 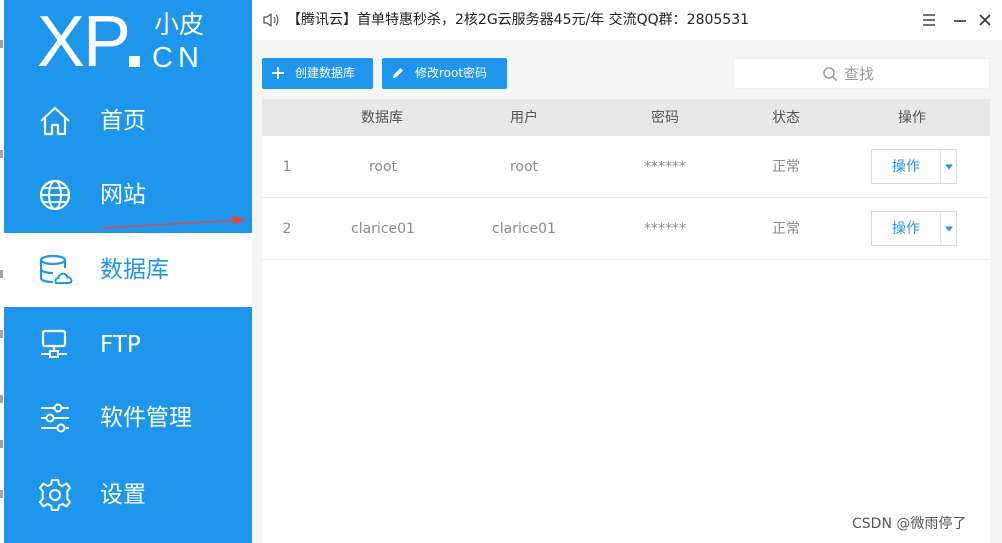 I want to click on row-database-name: clarice01, so click(x=383, y=229).